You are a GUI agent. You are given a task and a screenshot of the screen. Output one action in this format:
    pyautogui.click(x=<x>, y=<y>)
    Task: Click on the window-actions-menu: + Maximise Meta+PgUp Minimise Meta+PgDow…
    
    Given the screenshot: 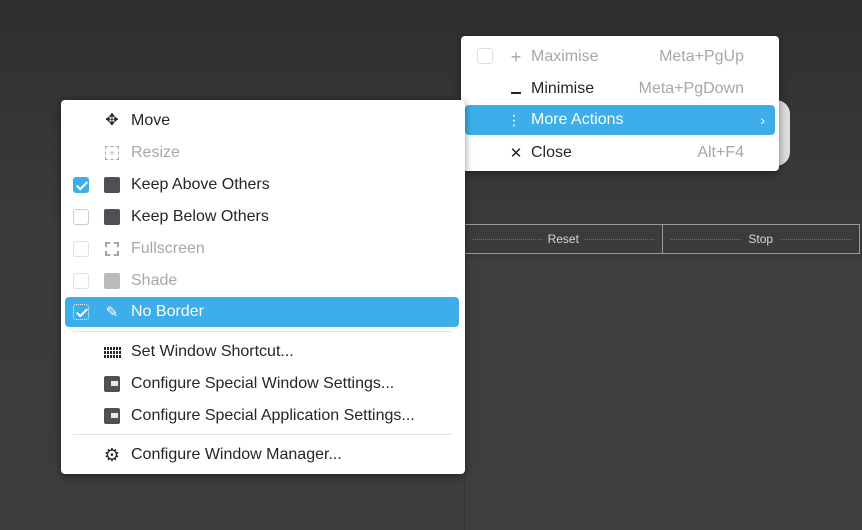 What is the action you would take?
    pyautogui.click(x=620, y=103)
    